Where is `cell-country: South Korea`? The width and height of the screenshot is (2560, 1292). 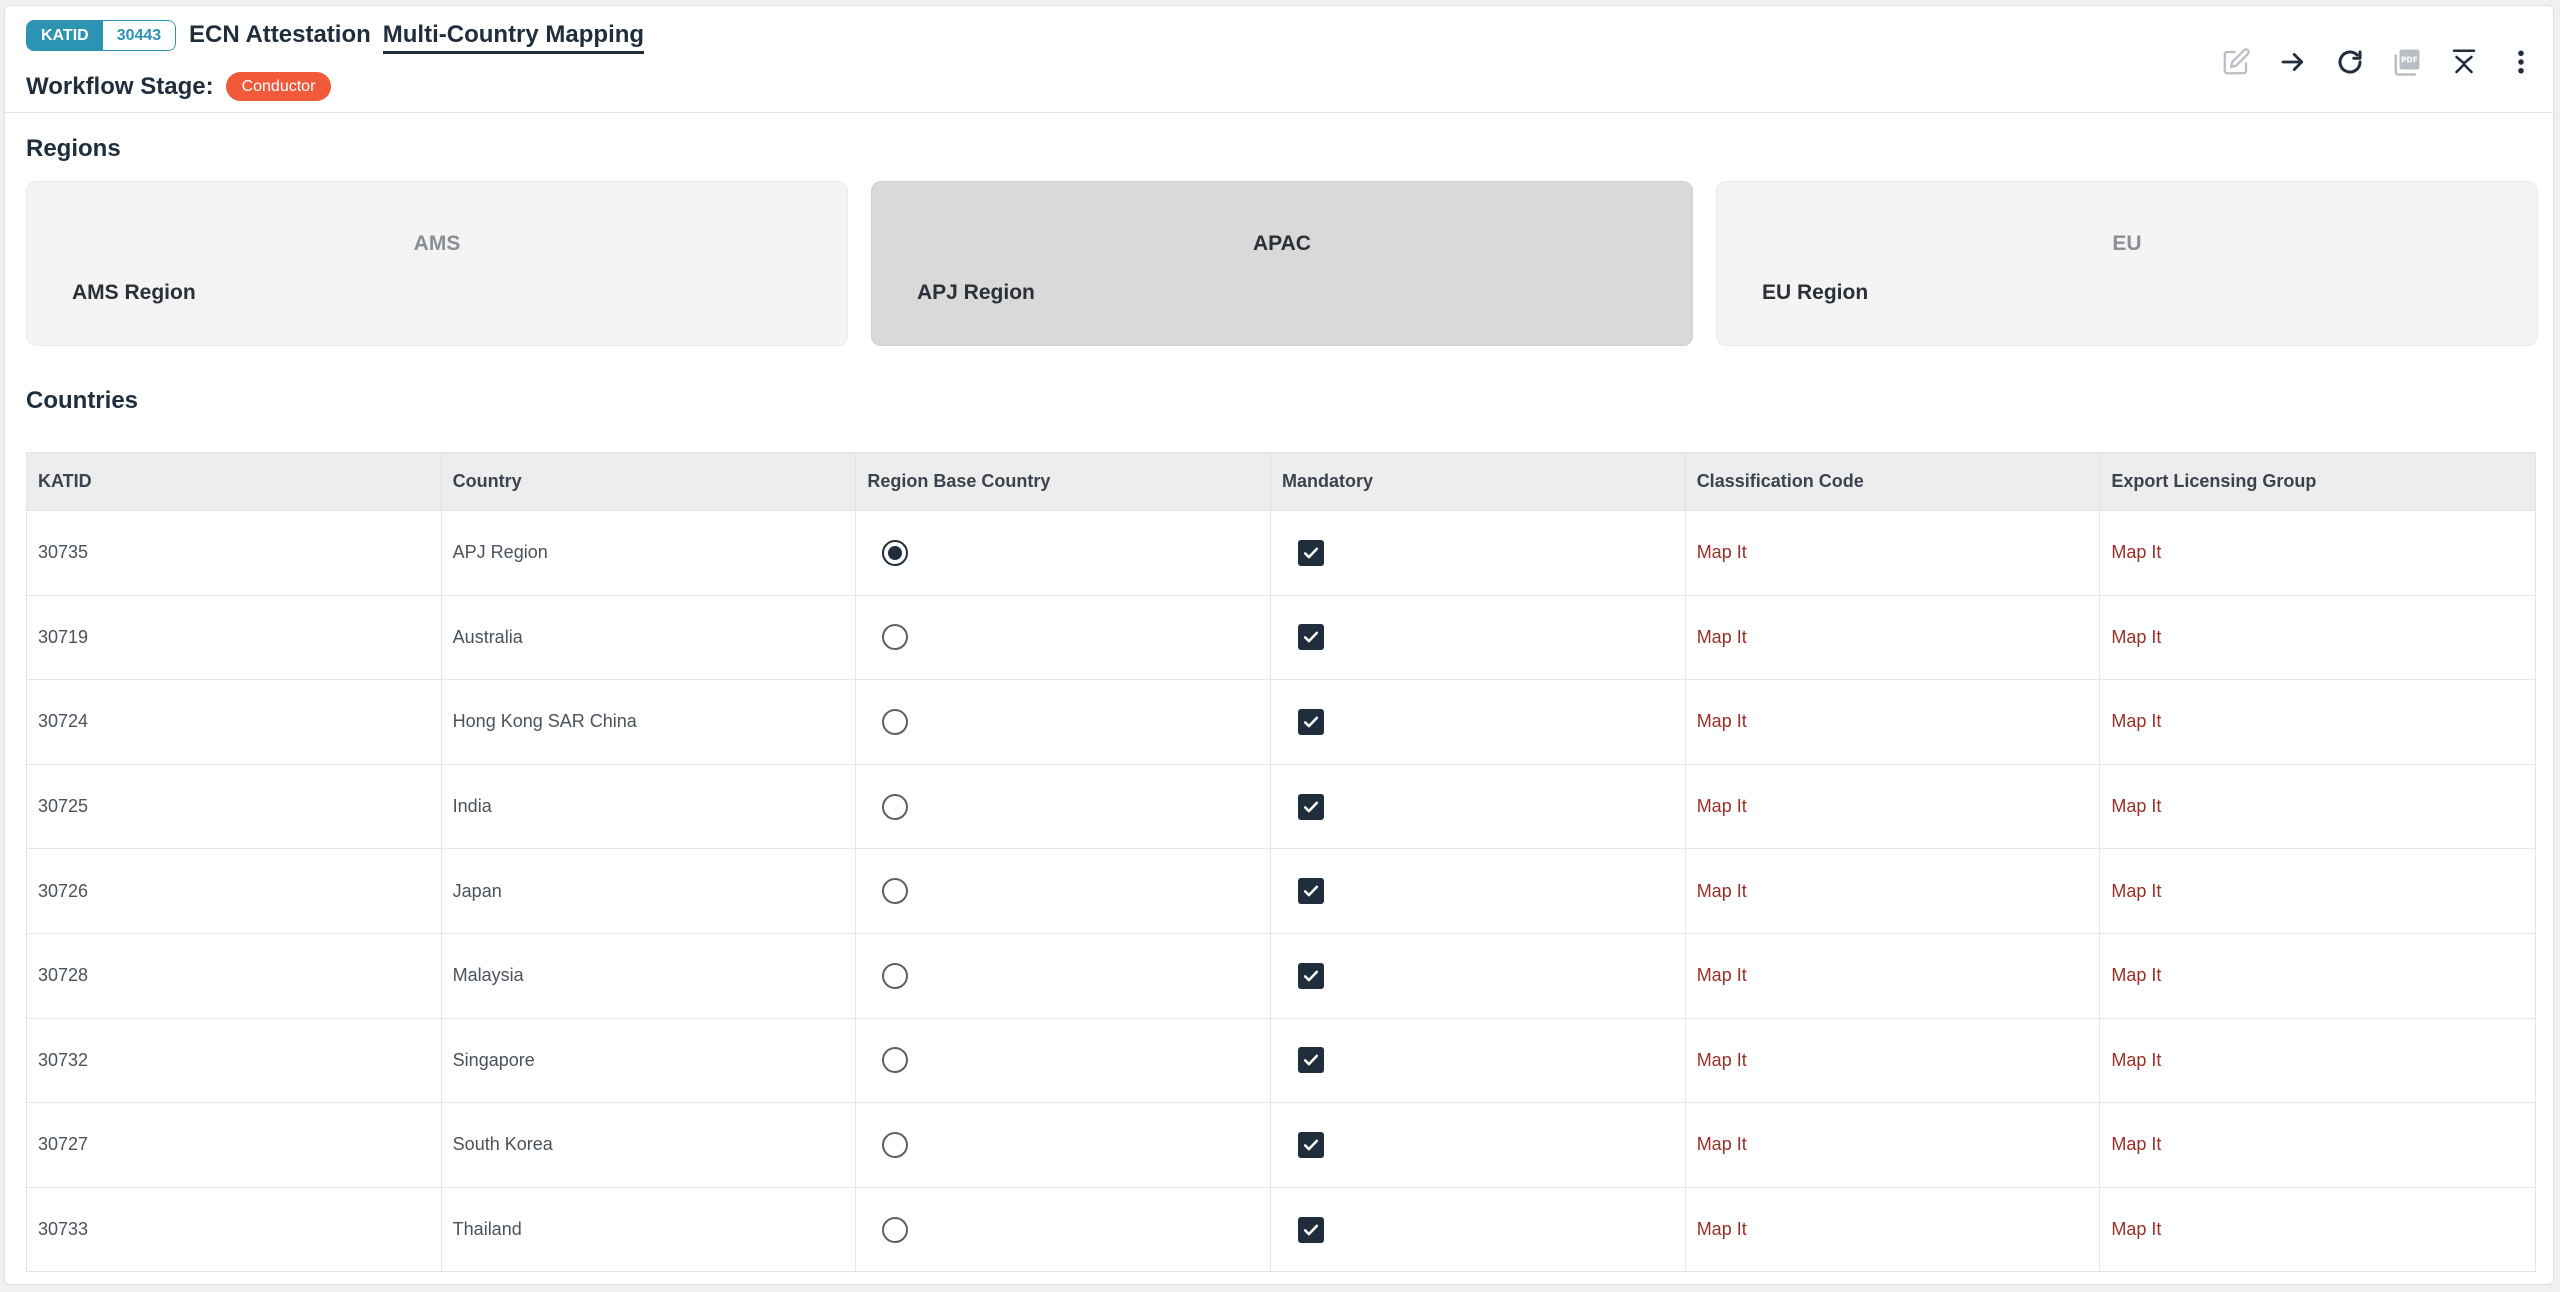 cell-country: South Korea is located at coordinates (649, 1145).